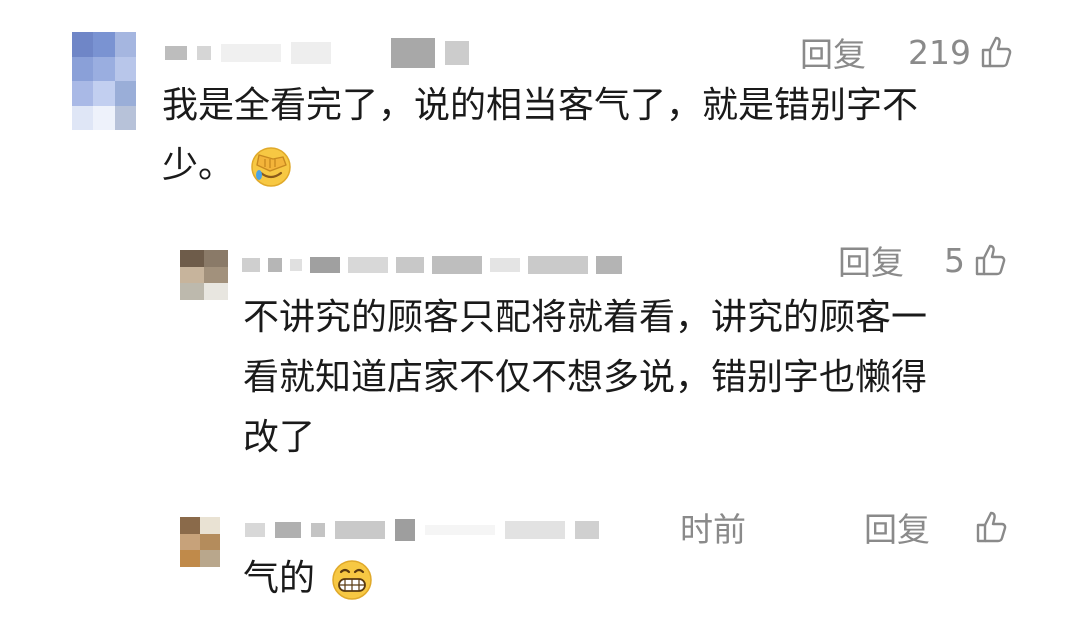 The image size is (1080, 622). I want to click on comment-meta: 时前 回复, so click(845, 527).